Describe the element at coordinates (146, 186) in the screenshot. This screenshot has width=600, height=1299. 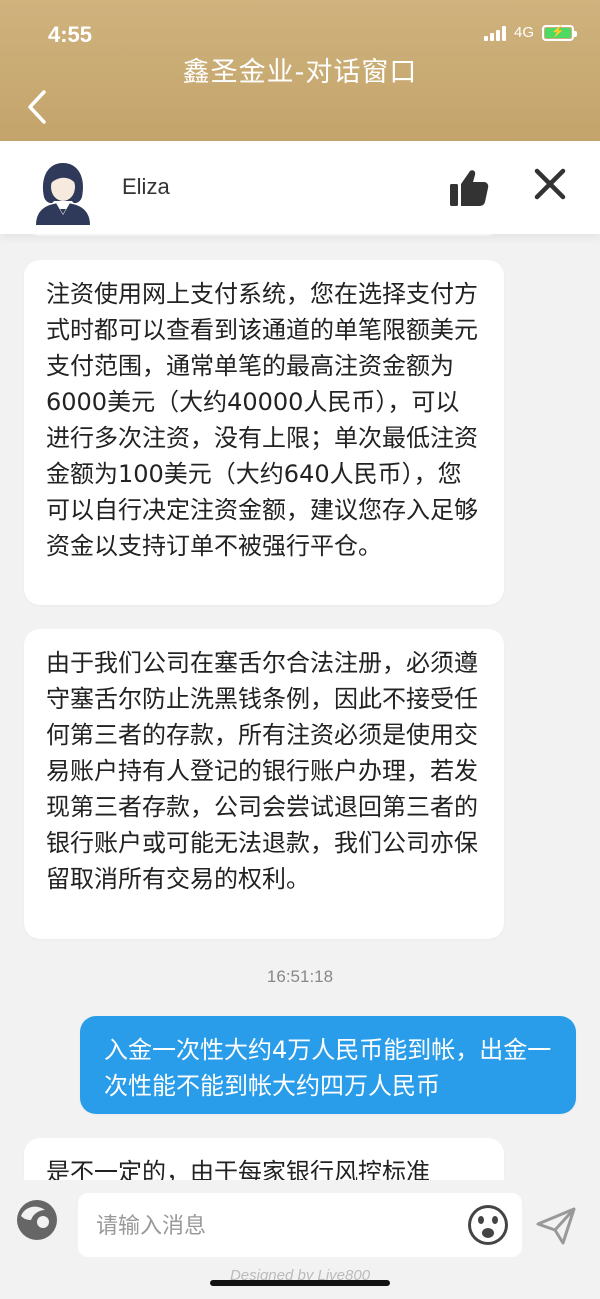
I see `agent-name: Eliza` at that location.